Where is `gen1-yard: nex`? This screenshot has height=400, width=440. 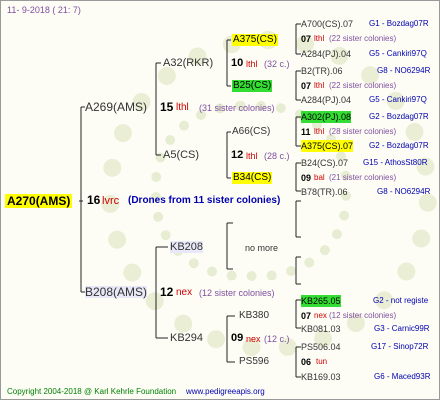 gen1-yard: nex is located at coordinates (184, 292).